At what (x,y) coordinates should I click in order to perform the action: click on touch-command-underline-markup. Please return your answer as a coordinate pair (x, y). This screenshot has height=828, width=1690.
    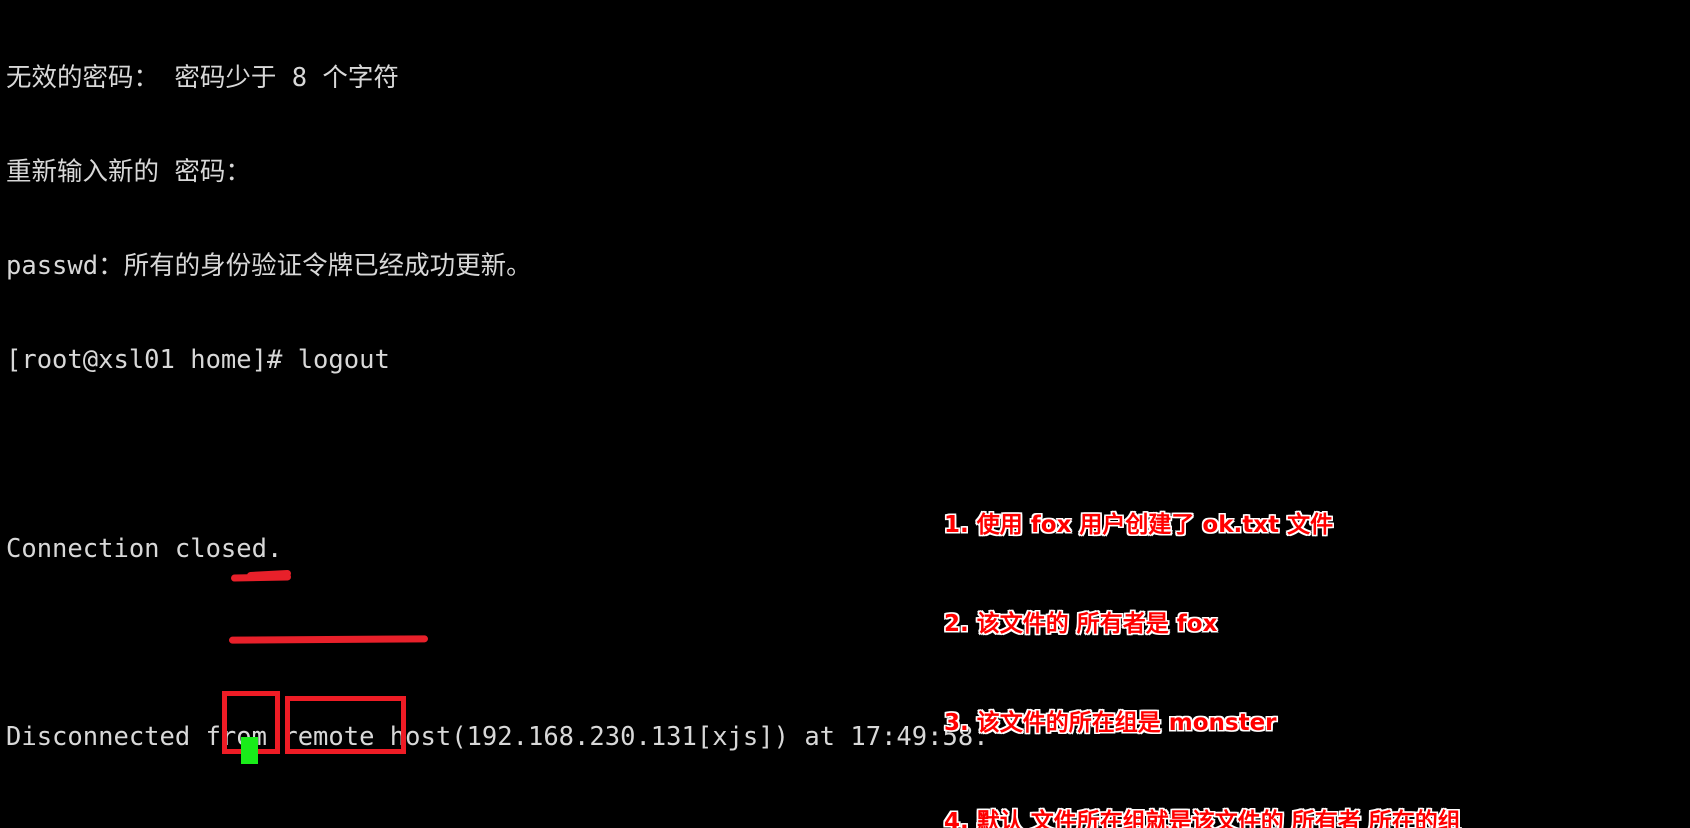
    Looking at the image, I should click on (328, 639).